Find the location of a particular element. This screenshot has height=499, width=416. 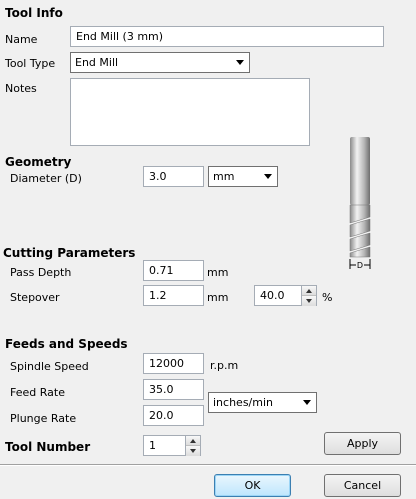

tool-type-label: Tool Type is located at coordinates (30, 63).